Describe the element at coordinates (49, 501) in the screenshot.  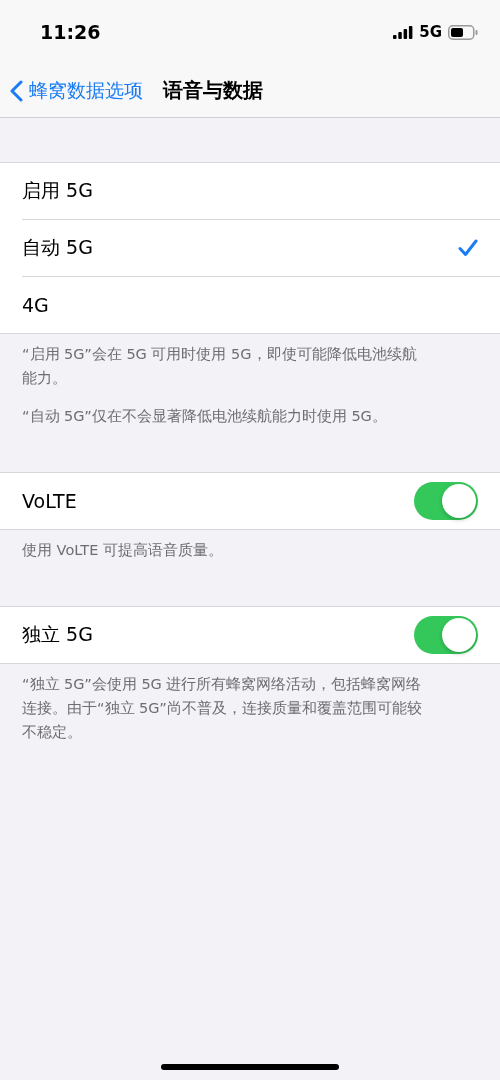
I see `setting-label: VoLTE` at that location.